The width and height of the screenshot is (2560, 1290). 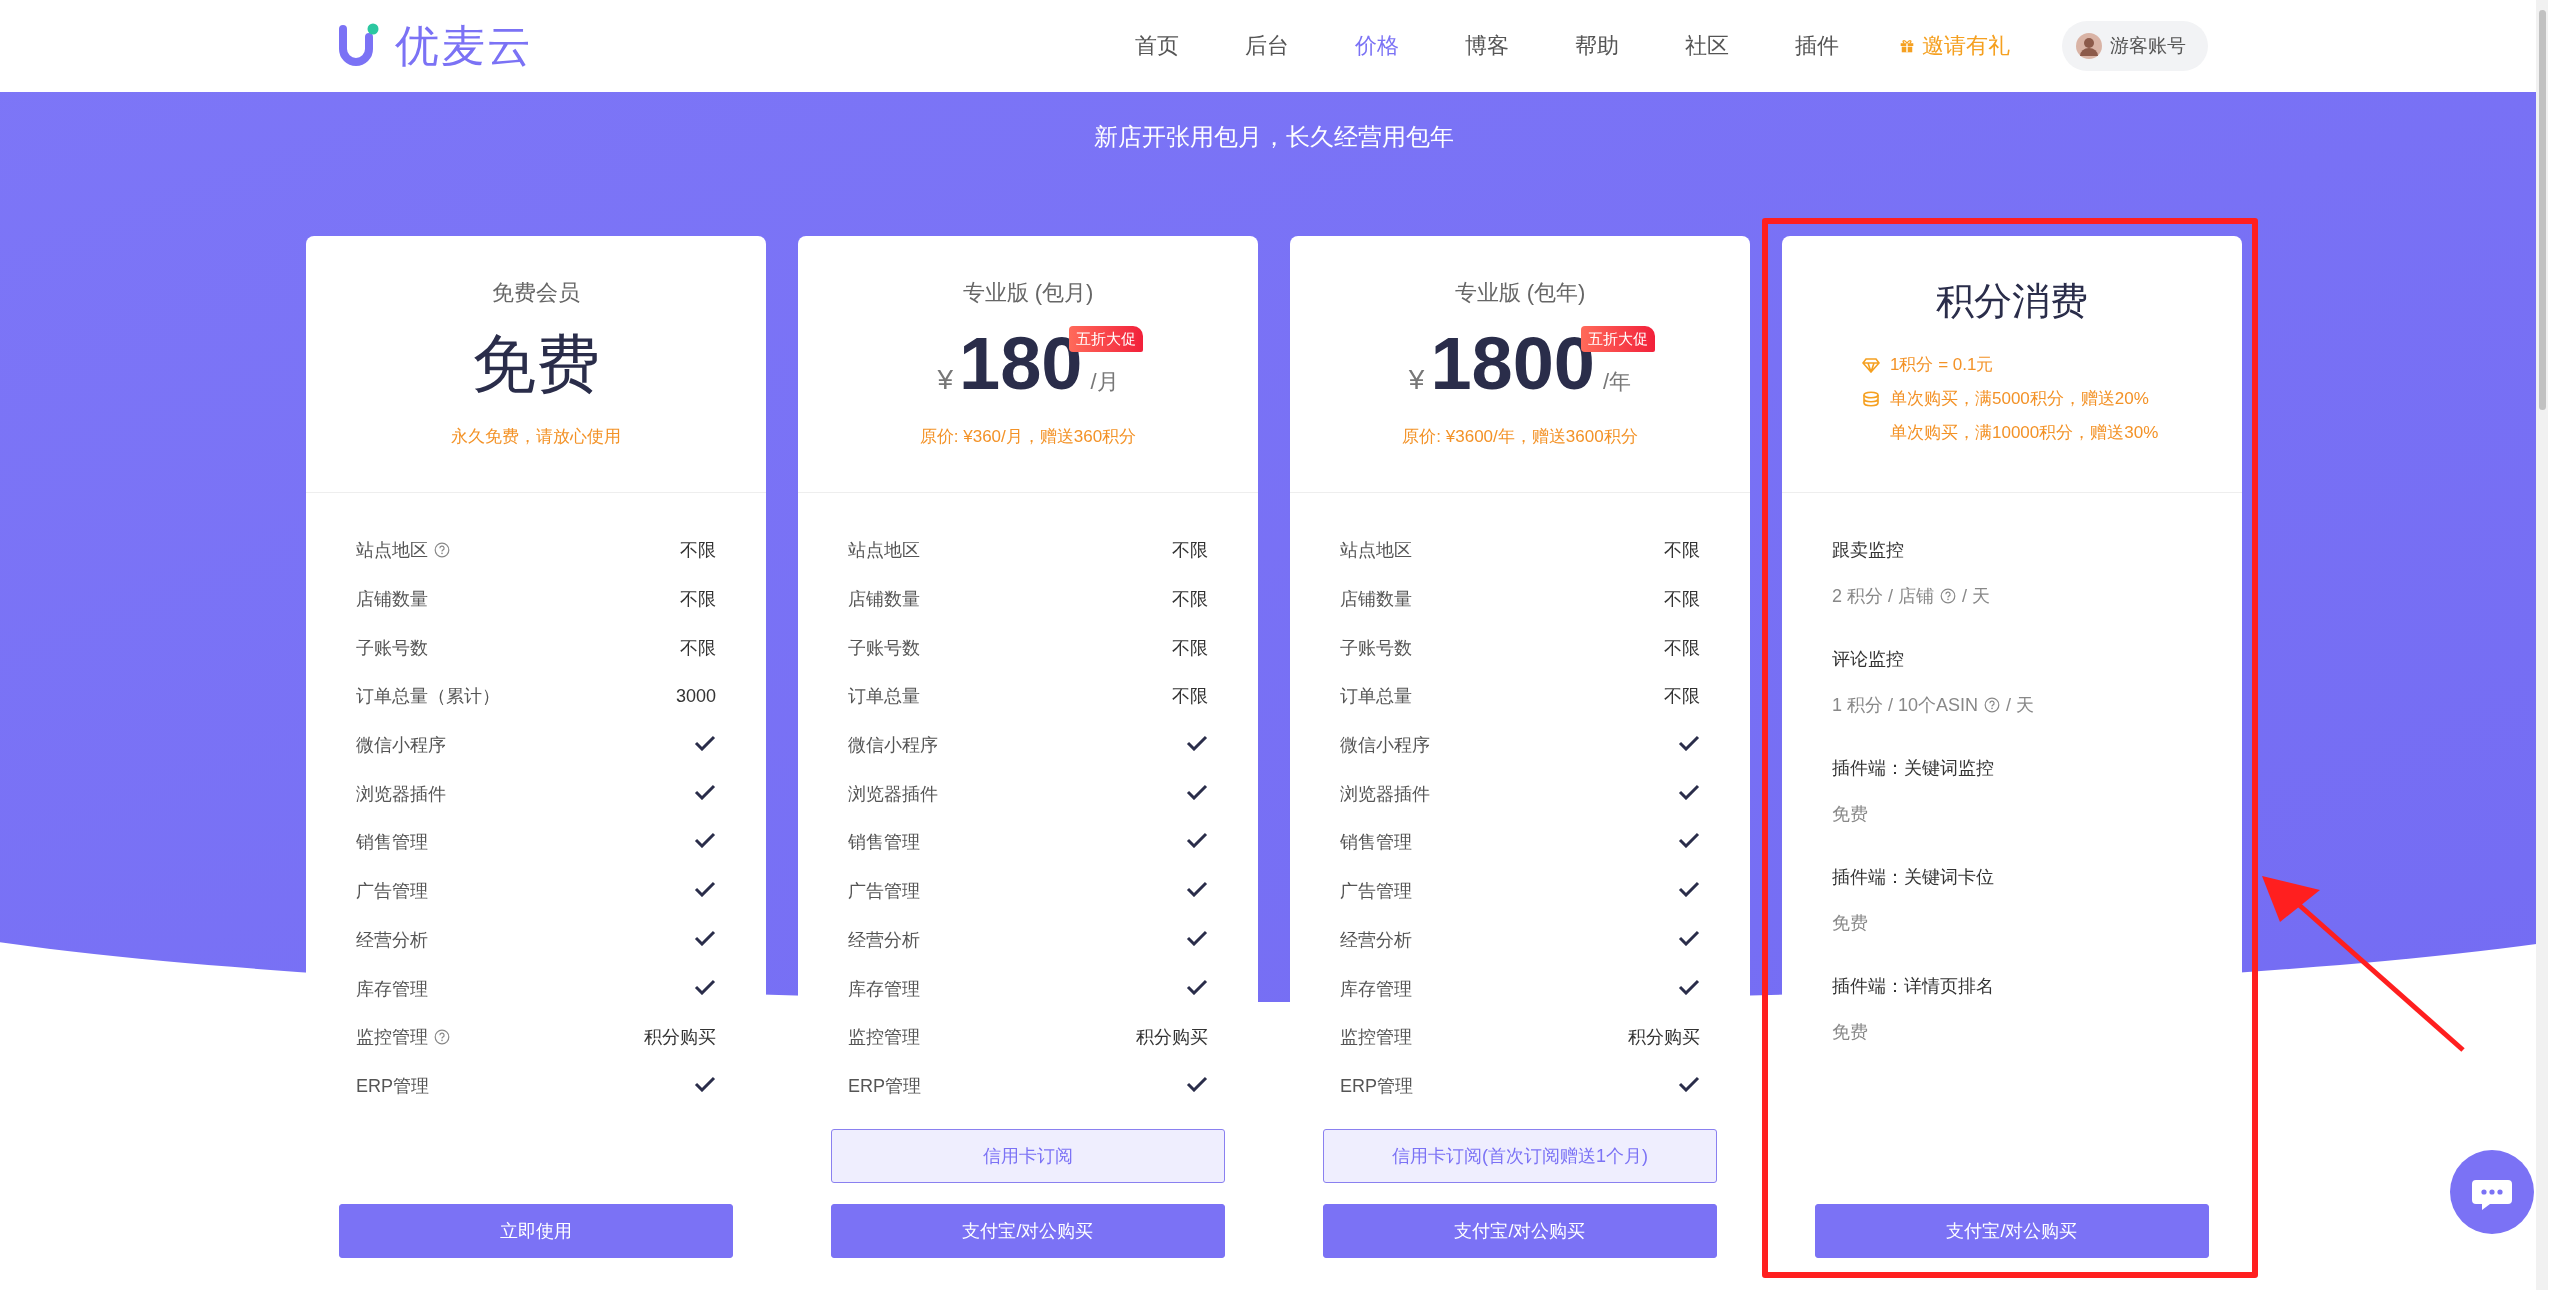 What do you see at coordinates (1707, 46) in the screenshot?
I see `nav-link: 社区` at bounding box center [1707, 46].